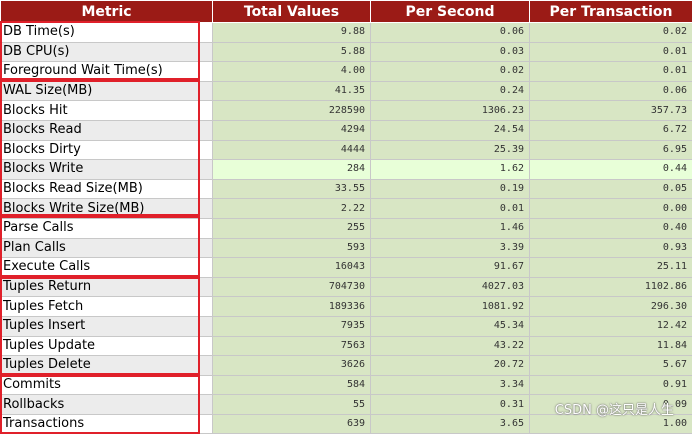  Describe the element at coordinates (450, 385) in the screenshot. I see `per-second-cell: 3.34` at that location.